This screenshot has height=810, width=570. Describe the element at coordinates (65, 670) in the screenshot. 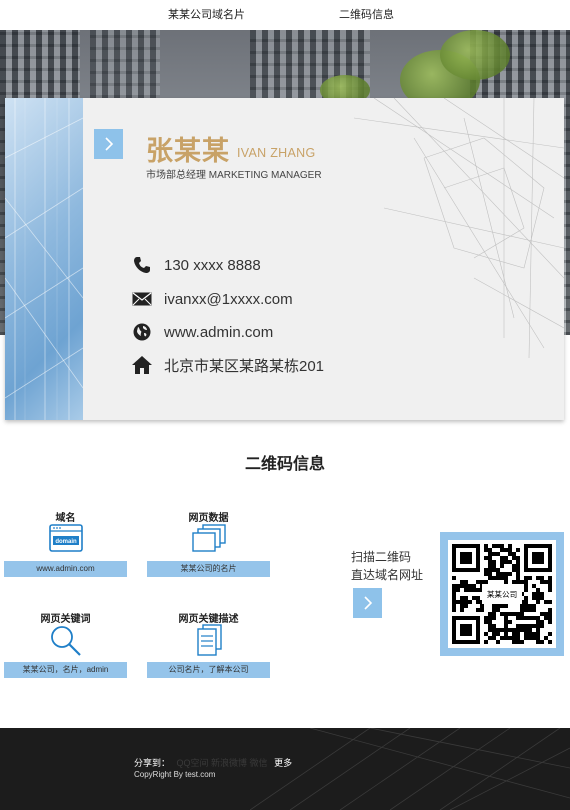

I see `feature-value: 某某公司，名片，admin` at that location.